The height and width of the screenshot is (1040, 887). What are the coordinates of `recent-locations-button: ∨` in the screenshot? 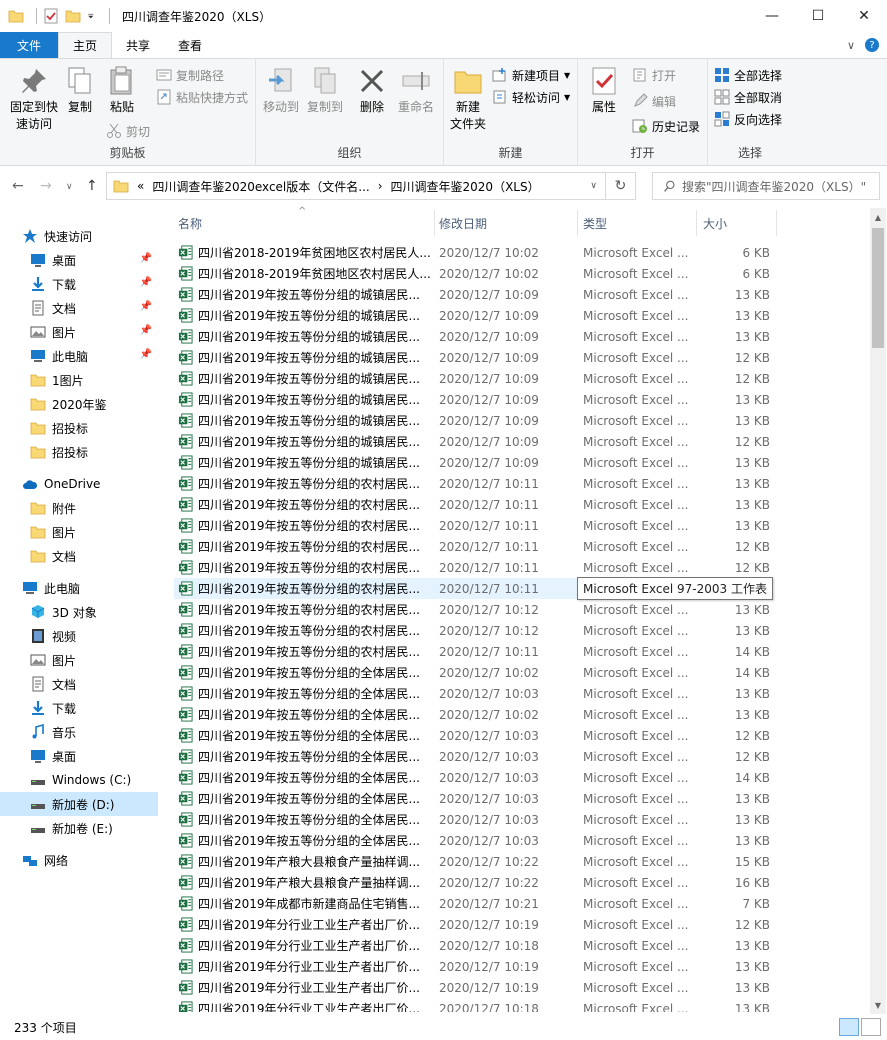 It's located at (69, 187).